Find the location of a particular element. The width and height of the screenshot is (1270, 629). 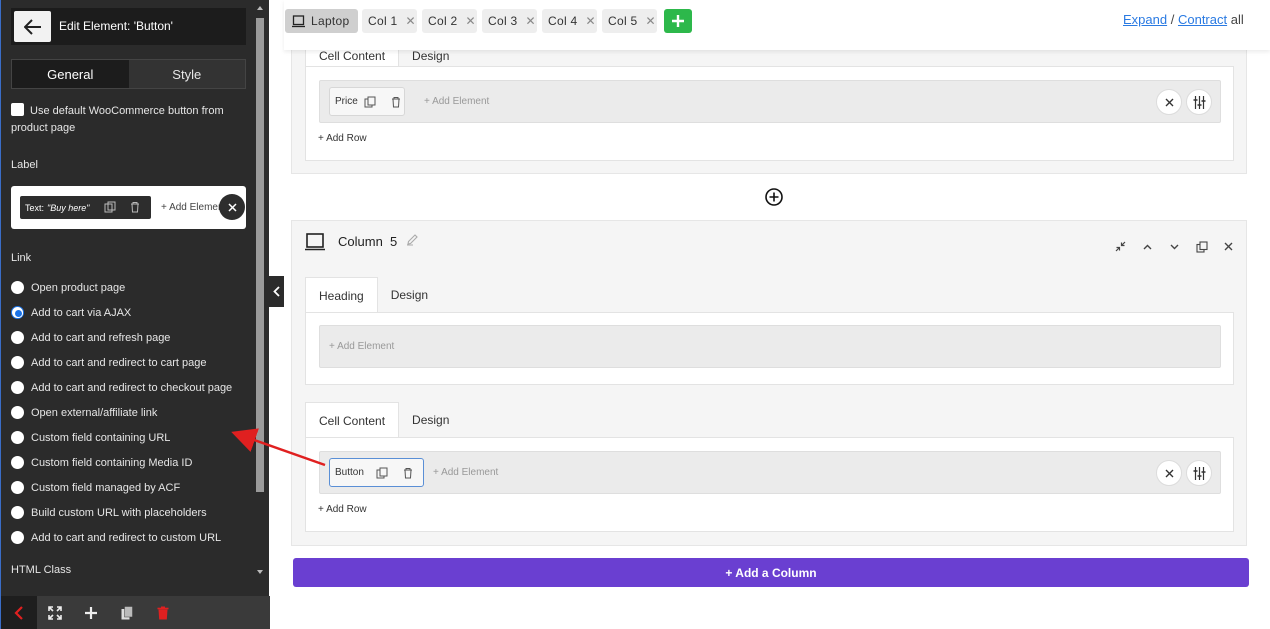

collapse-column-button is located at coordinates (1120, 246).